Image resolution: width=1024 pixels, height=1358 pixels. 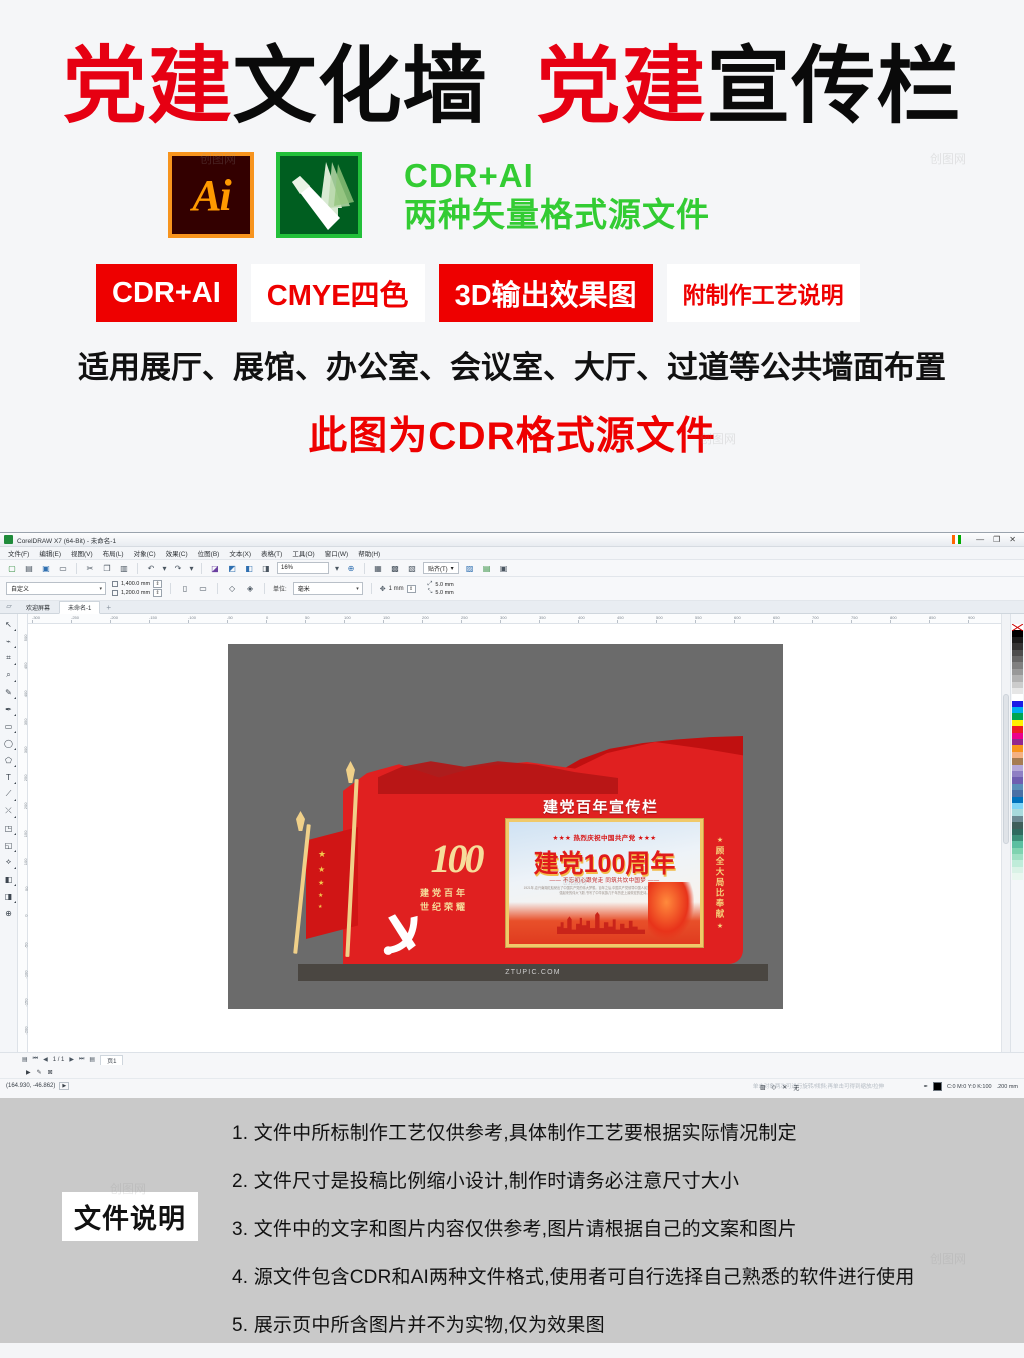 What do you see at coordinates (980, 539) in the screenshot?
I see `minimize-button: —` at bounding box center [980, 539].